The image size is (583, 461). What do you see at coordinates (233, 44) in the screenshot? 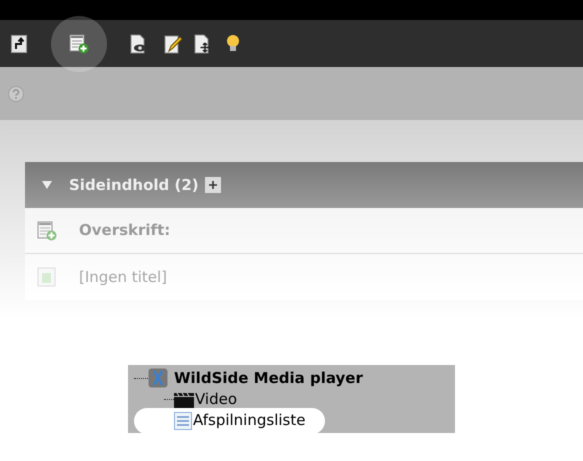
I see `lightbulb-icon` at bounding box center [233, 44].